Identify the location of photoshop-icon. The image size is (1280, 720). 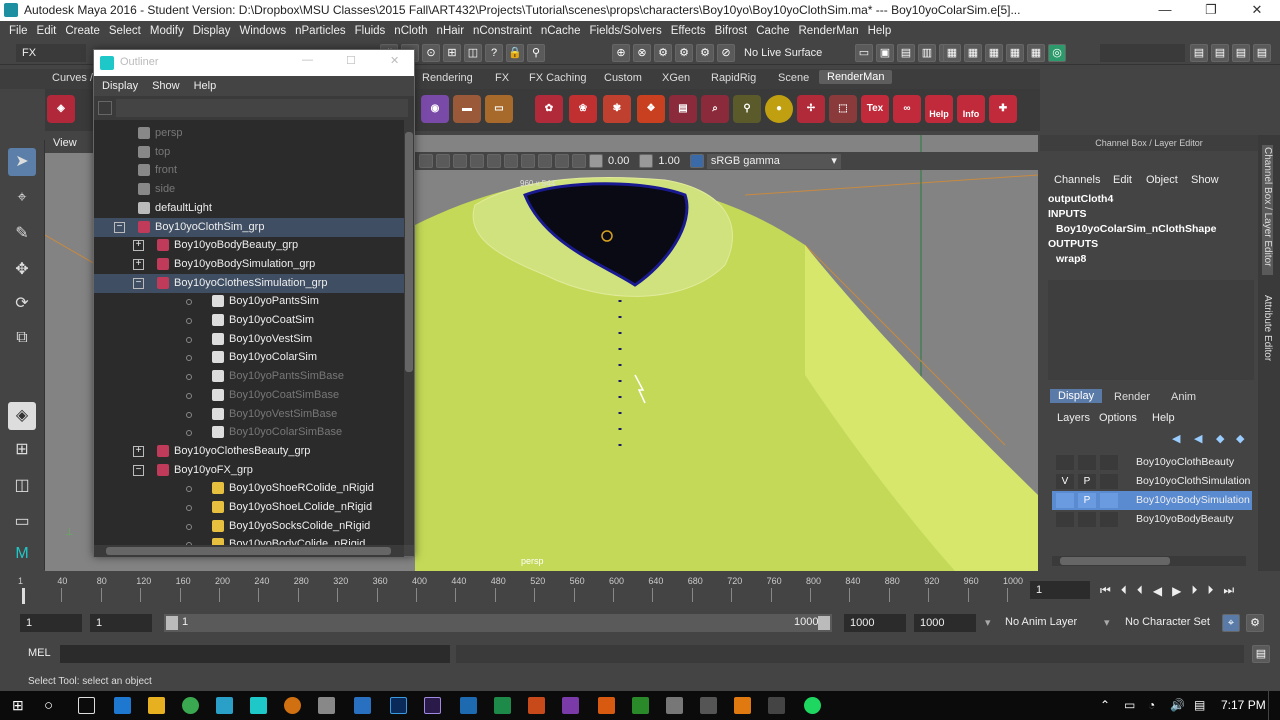
(398, 705).